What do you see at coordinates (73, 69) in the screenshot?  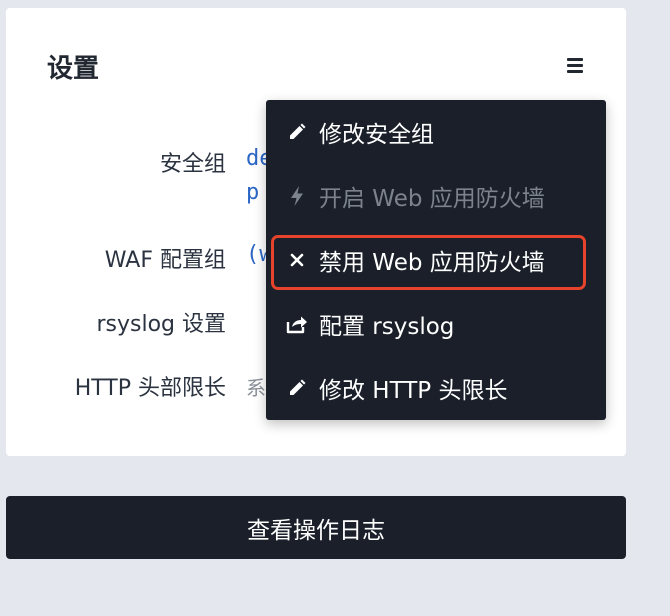 I see `page-title: 设置` at bounding box center [73, 69].